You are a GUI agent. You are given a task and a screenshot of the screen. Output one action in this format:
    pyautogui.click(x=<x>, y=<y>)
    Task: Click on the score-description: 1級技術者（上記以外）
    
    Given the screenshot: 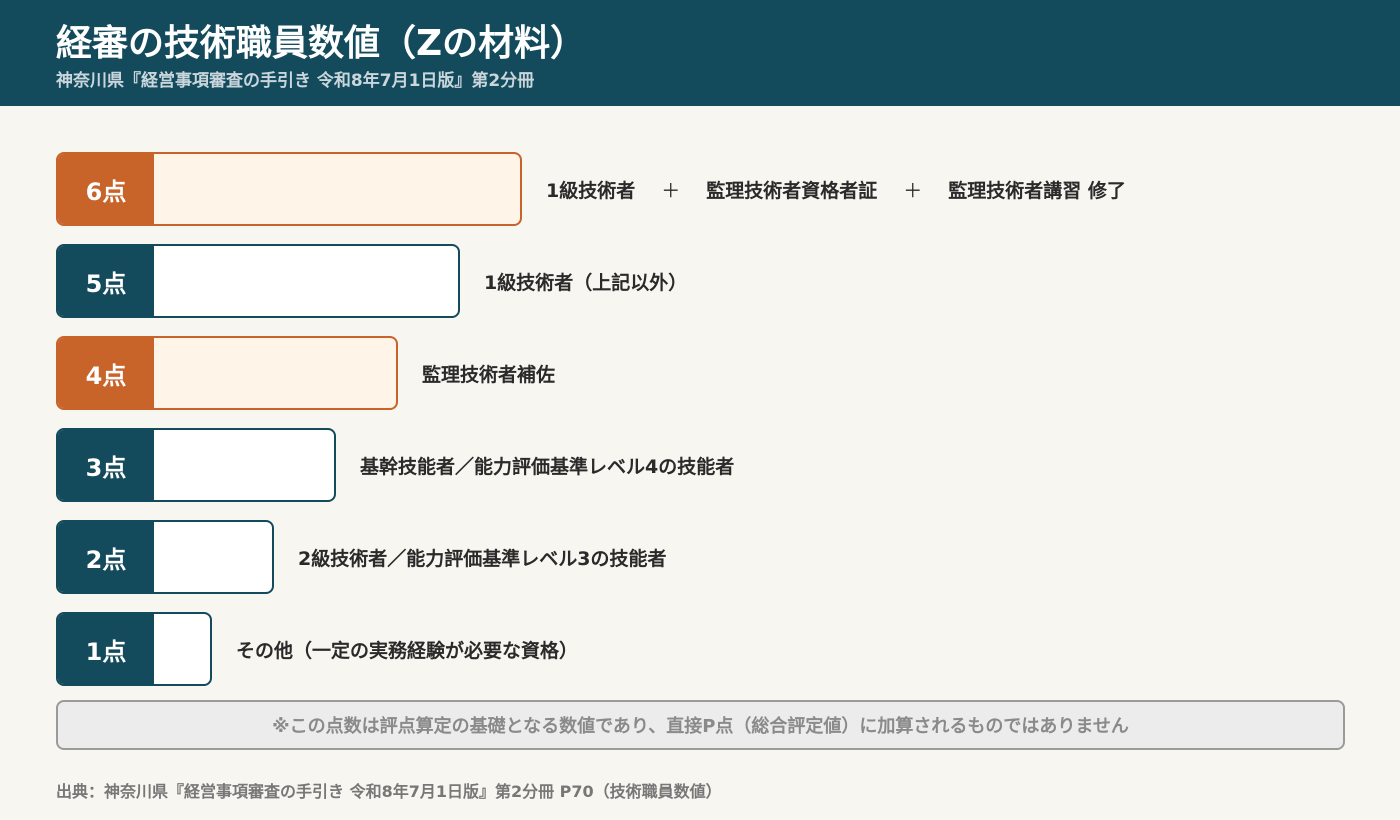 What is the action you would take?
    pyautogui.click(x=585, y=281)
    